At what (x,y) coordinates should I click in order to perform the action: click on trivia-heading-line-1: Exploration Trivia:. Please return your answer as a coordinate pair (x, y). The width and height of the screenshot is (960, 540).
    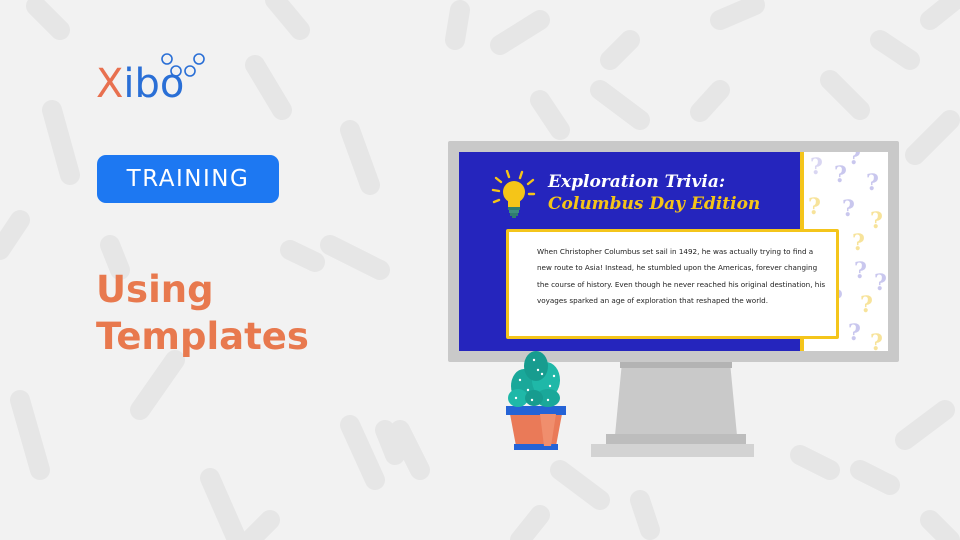
    Looking at the image, I should click on (637, 182).